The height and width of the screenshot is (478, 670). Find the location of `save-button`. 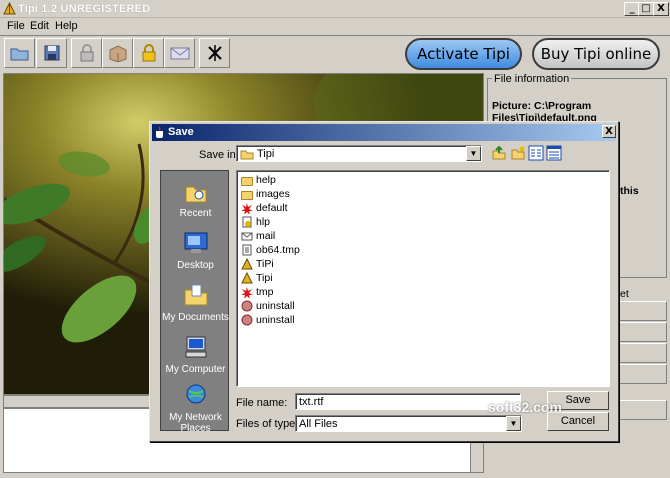

save-button is located at coordinates (51, 53).